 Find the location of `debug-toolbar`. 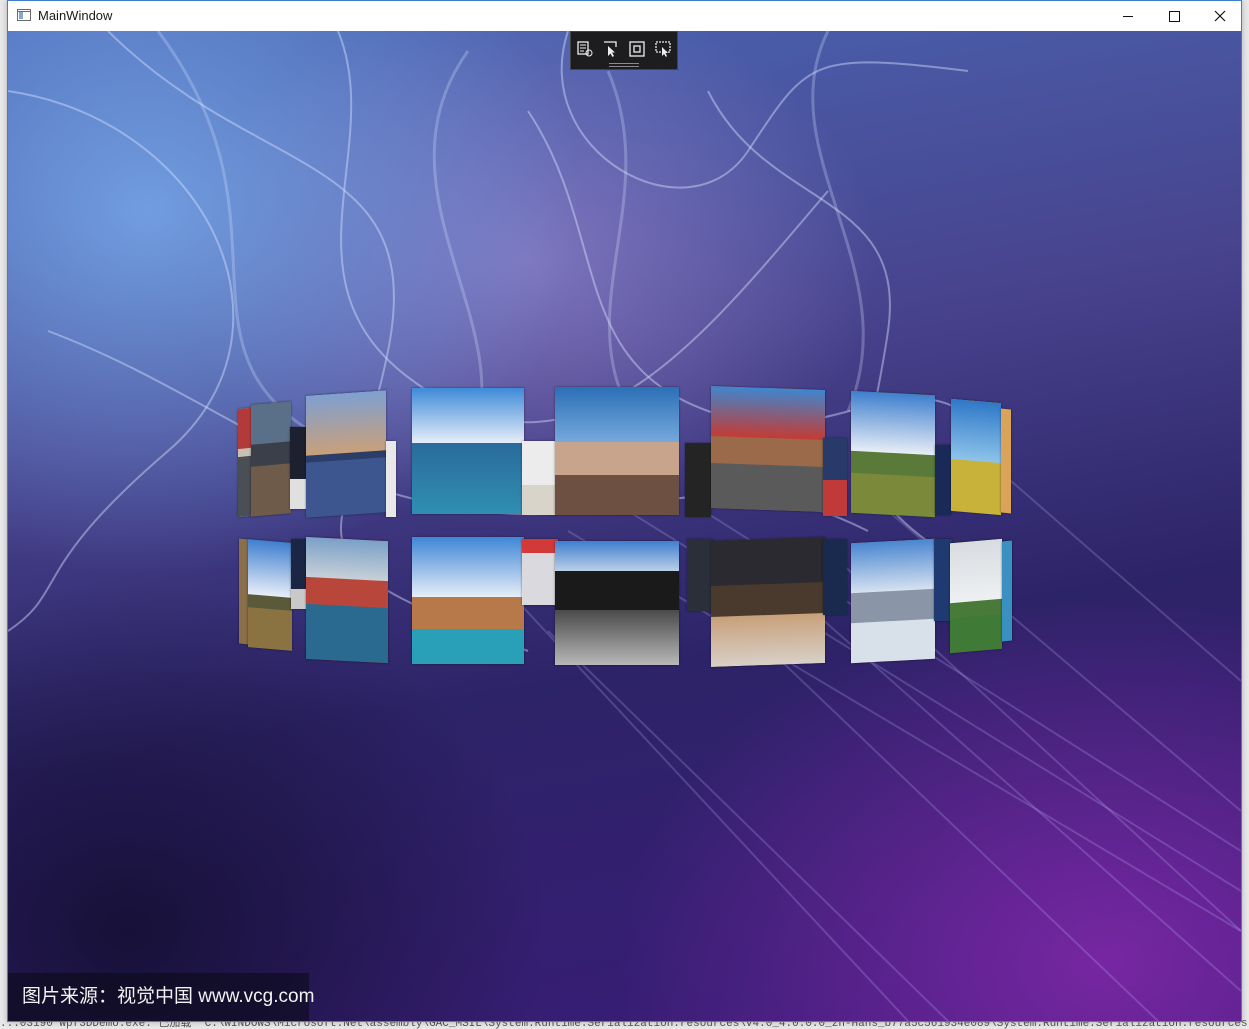

debug-toolbar is located at coordinates (624, 50).